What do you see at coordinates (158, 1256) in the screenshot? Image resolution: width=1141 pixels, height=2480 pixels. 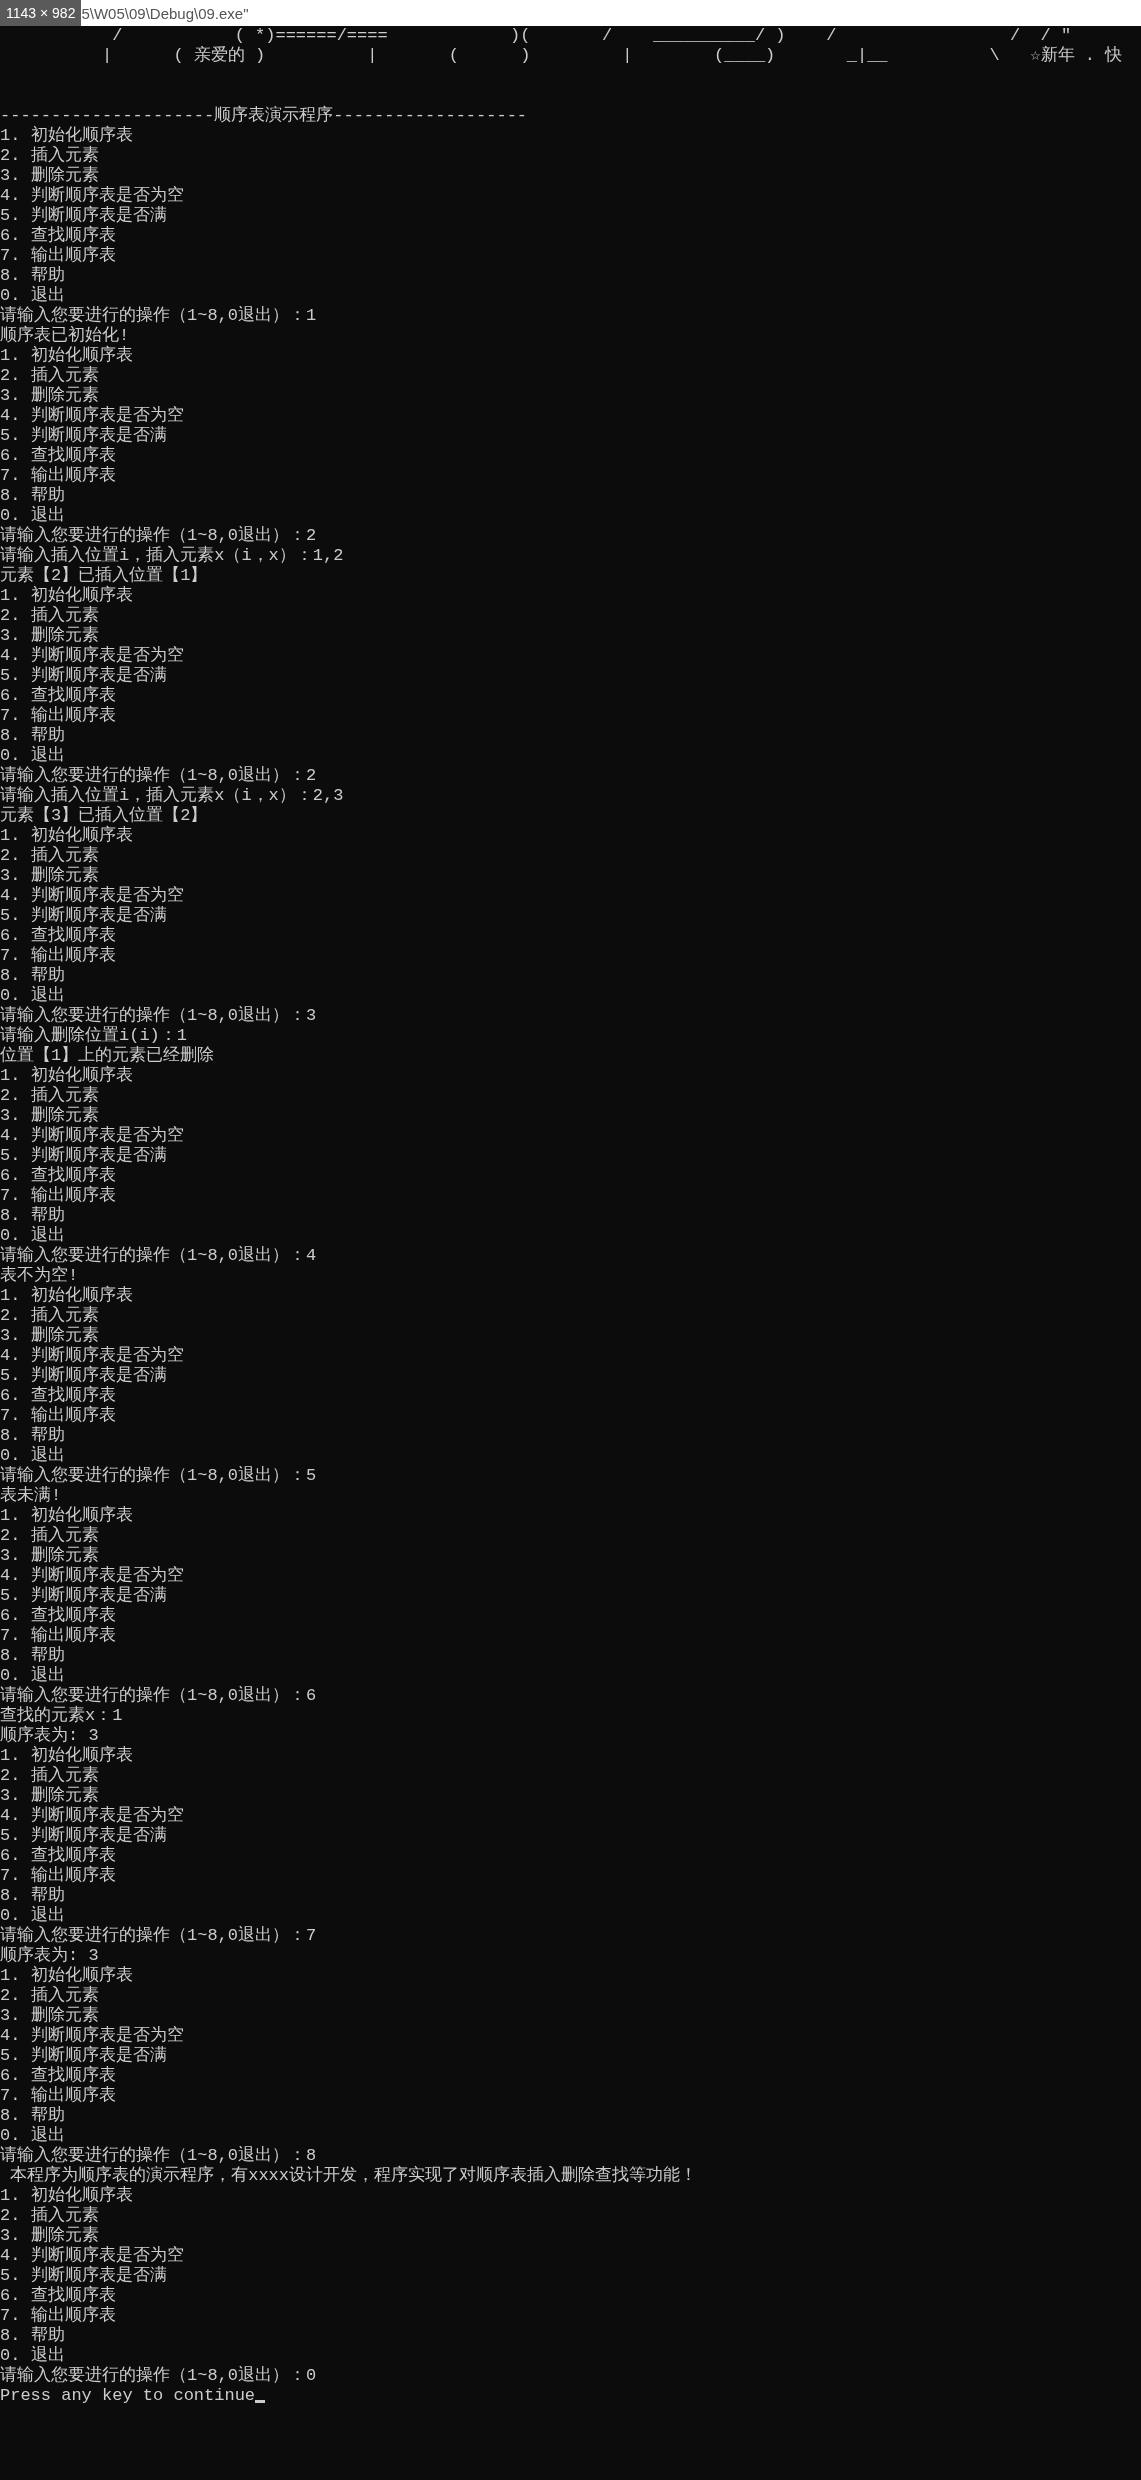 I see `console-line: 请输入您要进行的操作（1~8,0退出）：4` at bounding box center [158, 1256].